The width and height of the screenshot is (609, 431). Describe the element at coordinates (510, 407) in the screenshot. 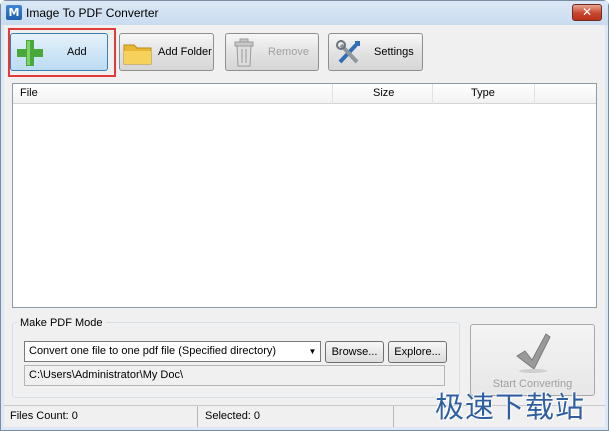

I see `watermark: 极速下载站` at that location.